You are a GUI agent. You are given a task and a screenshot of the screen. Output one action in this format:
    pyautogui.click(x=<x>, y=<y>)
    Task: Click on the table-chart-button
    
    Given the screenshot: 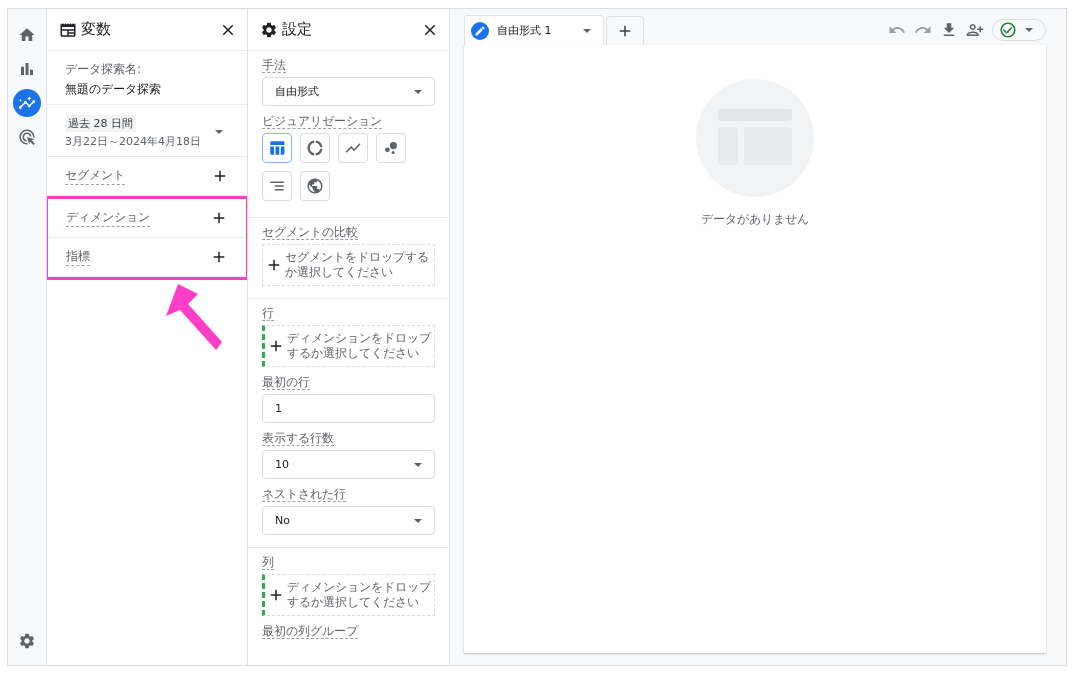 What is the action you would take?
    pyautogui.click(x=277, y=148)
    